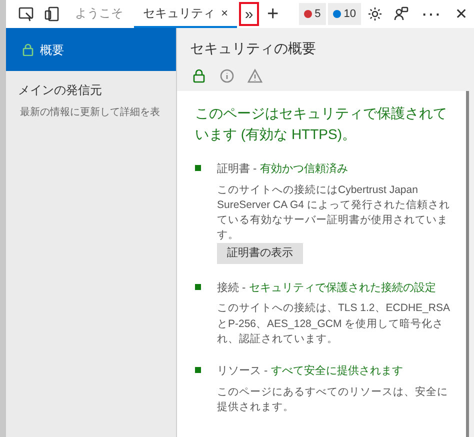  Describe the element at coordinates (334, 324) in the screenshot. I see `section-description: このサイトへの接続は、TLS 1.2、ECDHE_RSA とP-256、AES_128_GCM を使用して暗号化され、認証されています。` at that location.